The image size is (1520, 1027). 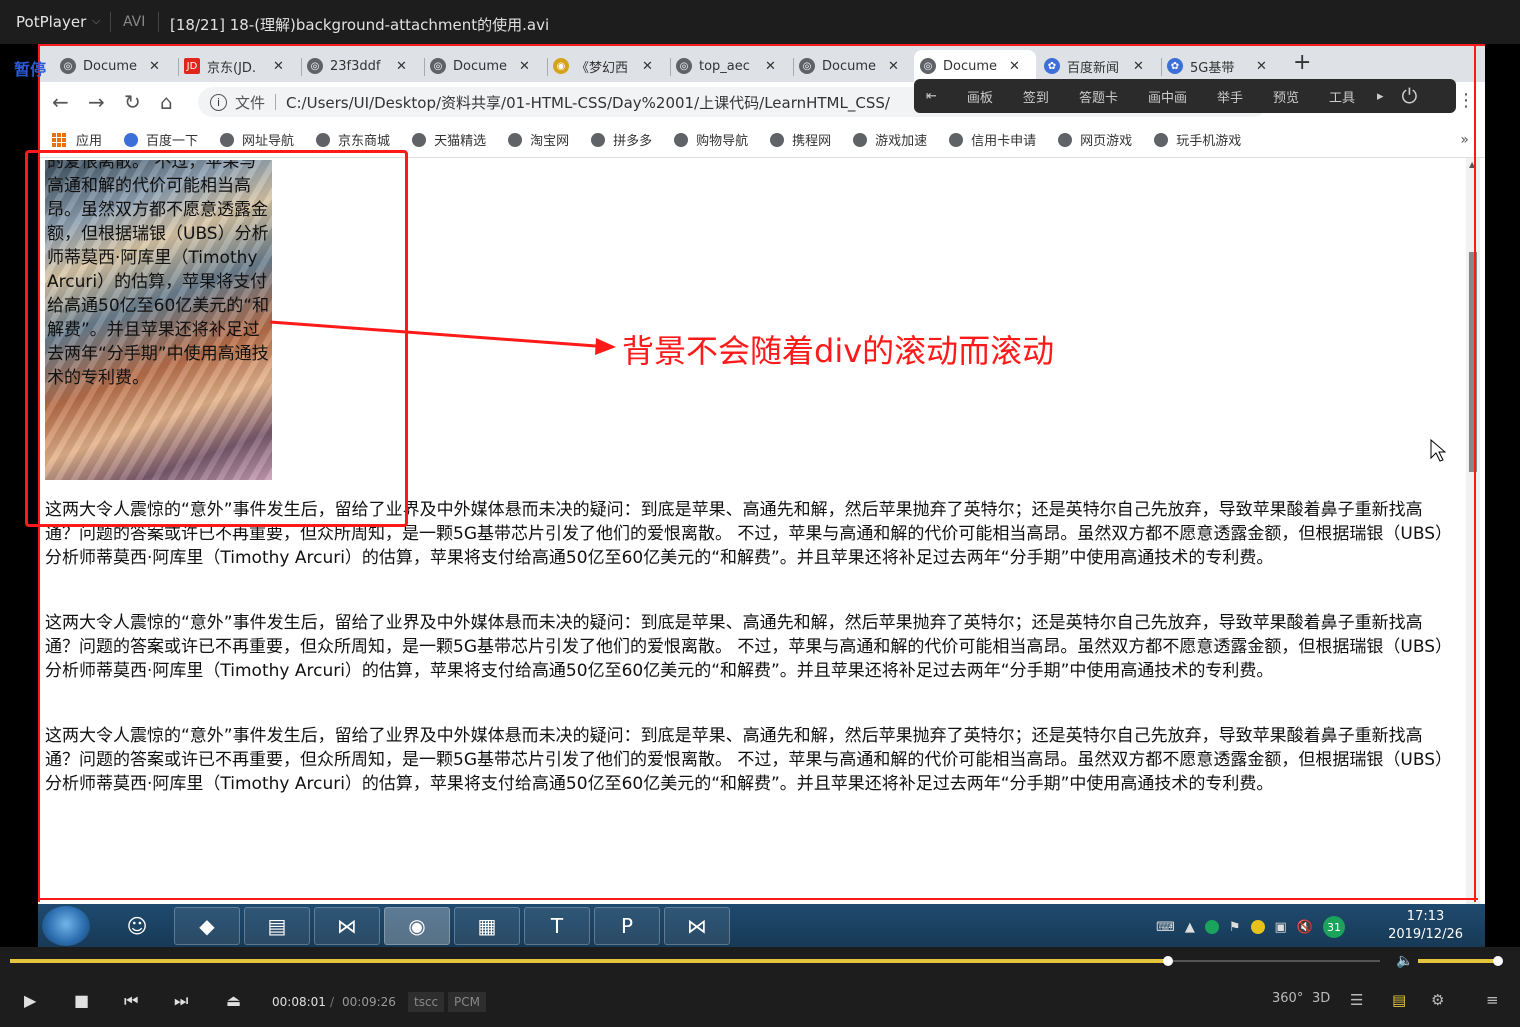 I want to click on security-icon, so click(x=1211, y=927).